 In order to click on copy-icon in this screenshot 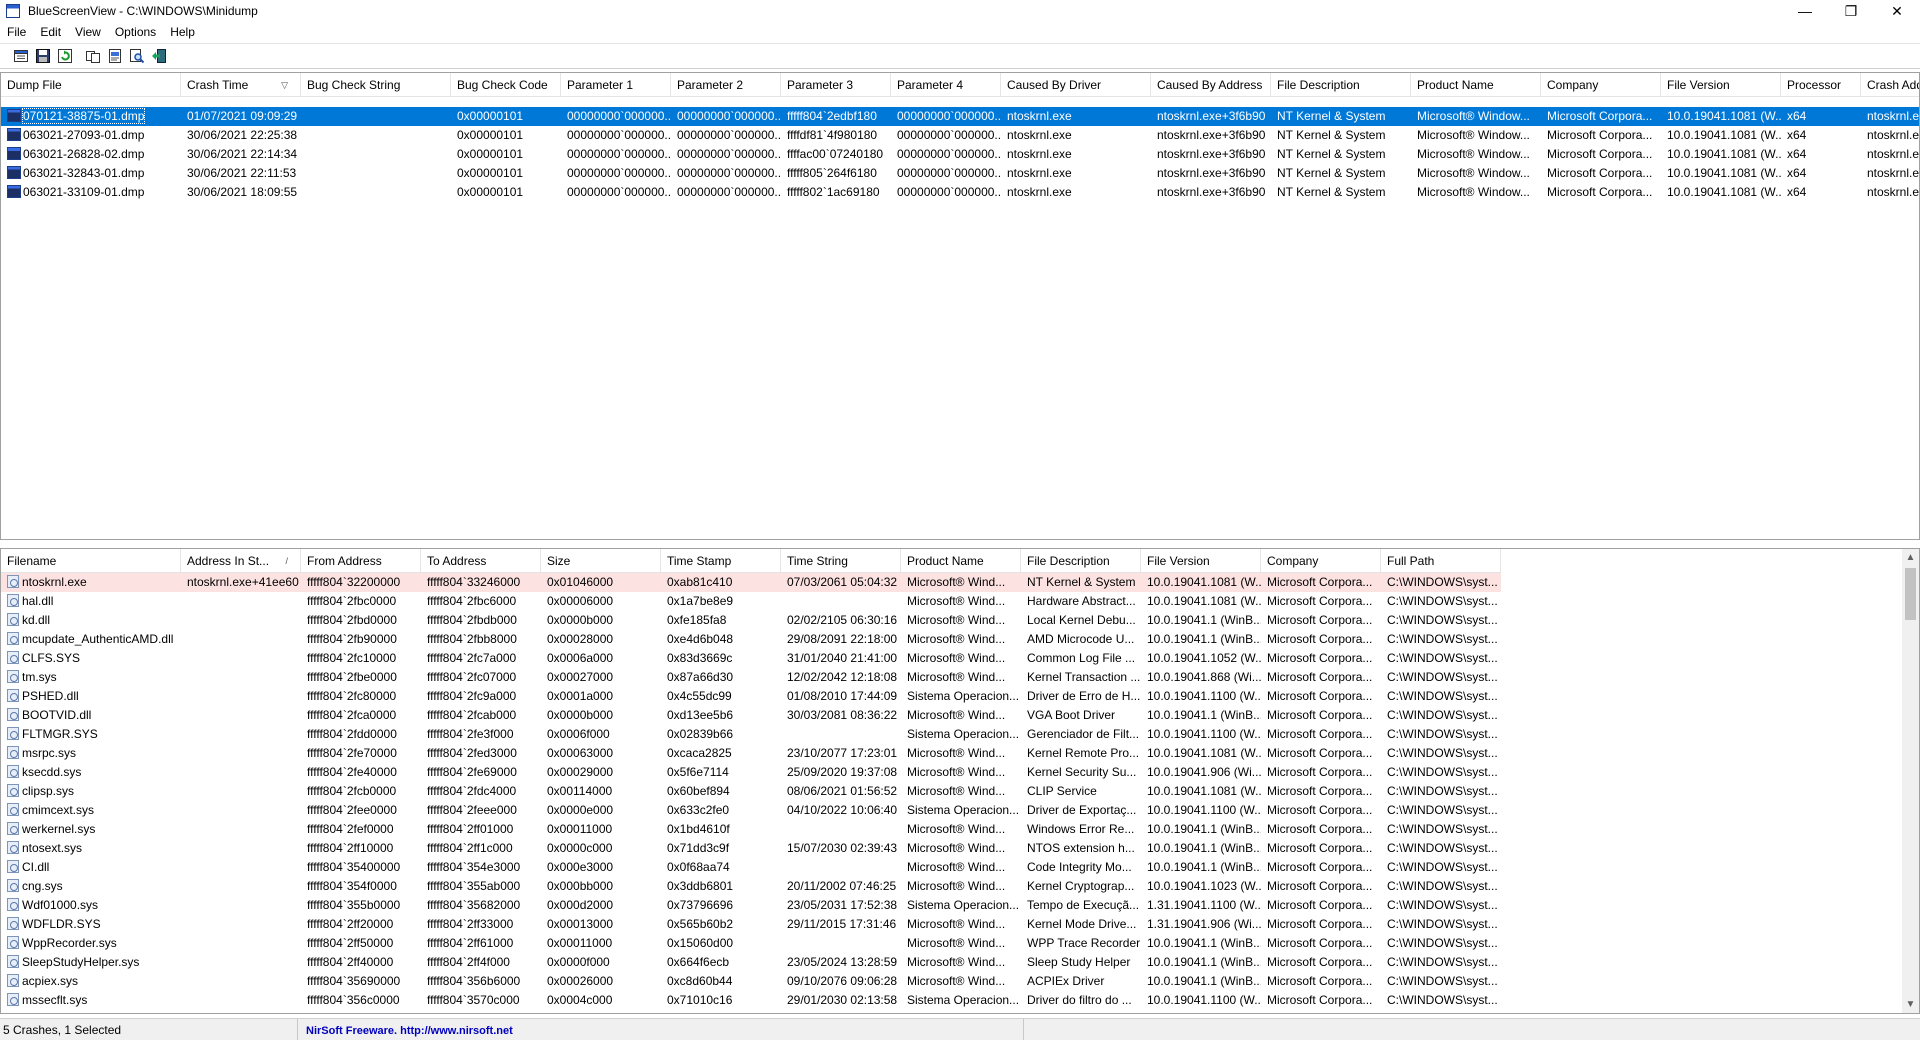, I will do `click(93, 56)`.